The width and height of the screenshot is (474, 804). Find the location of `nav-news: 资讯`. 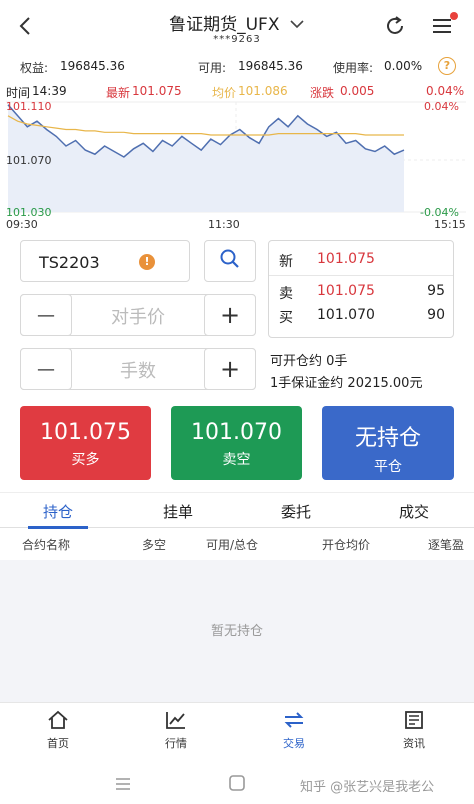

nav-news: 资讯 is located at coordinates (414, 730).